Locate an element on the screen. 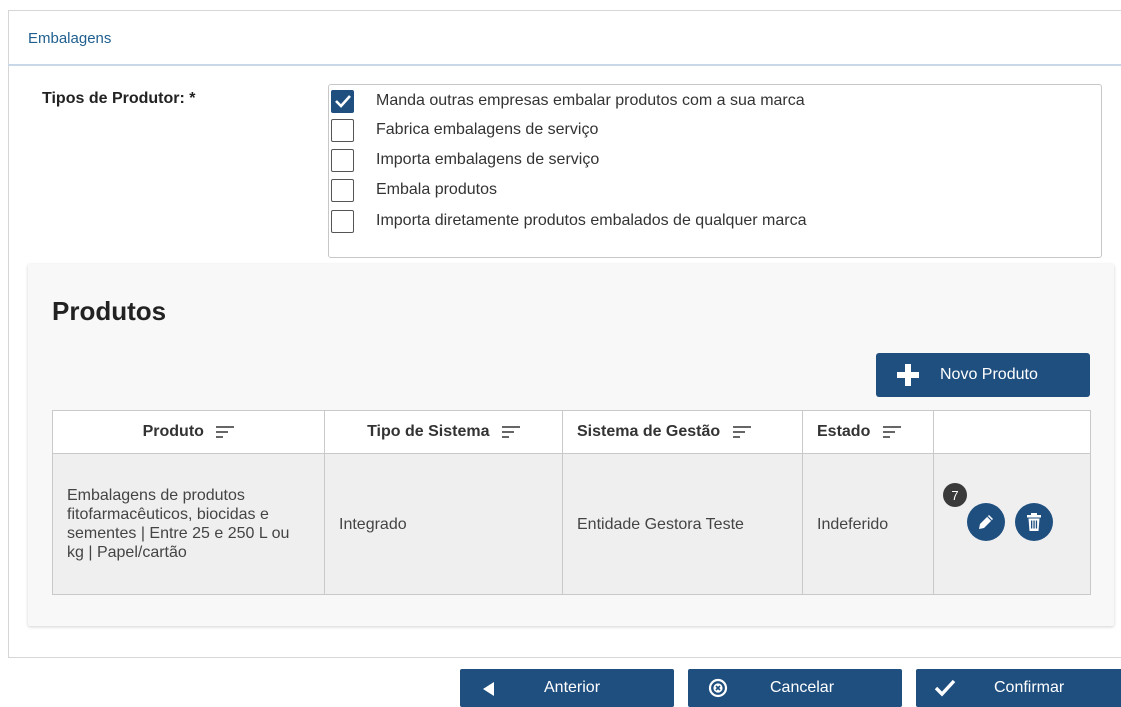 This screenshot has width=1121, height=707. column-header-estado: Estado is located at coordinates (868, 432).